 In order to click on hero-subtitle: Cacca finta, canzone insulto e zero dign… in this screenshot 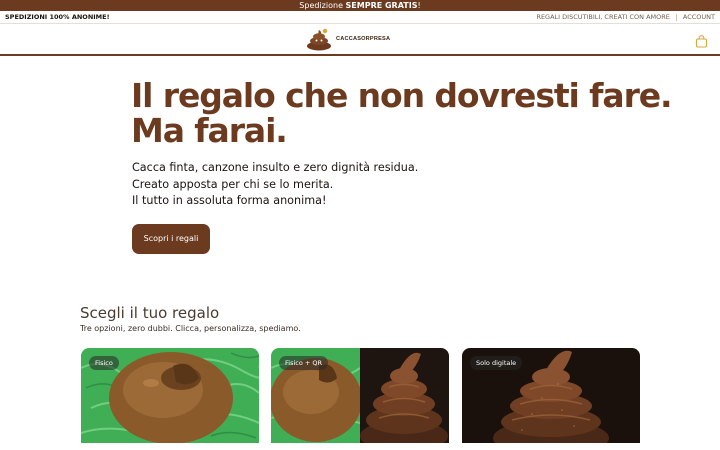, I will do `click(342, 185)`.